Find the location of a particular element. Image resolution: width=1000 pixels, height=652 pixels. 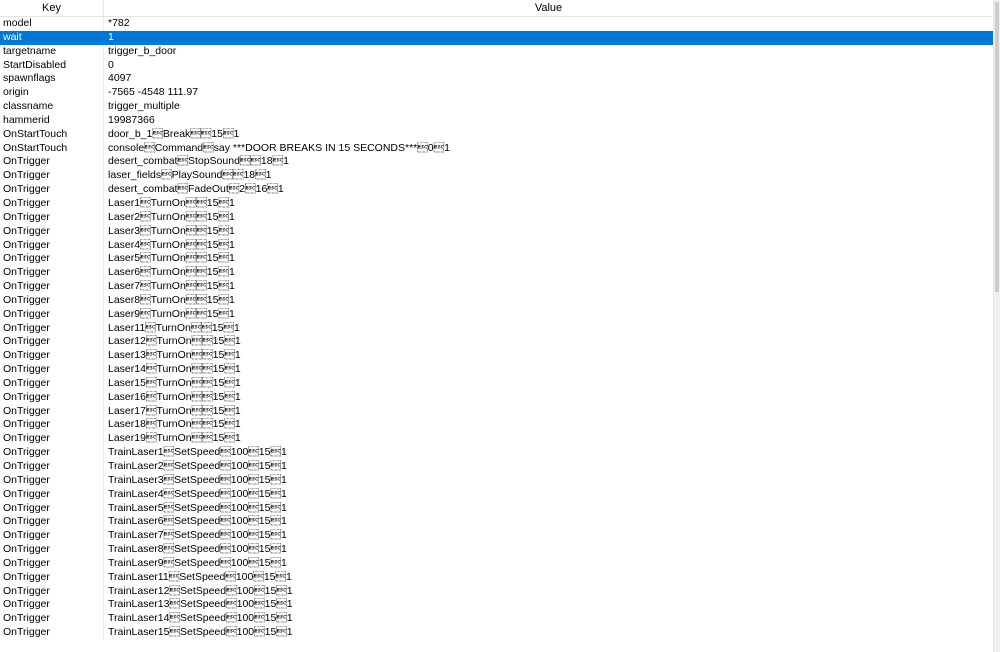

value-cell: TrainLaser6SetSpeed100151 is located at coordinates (548, 522).